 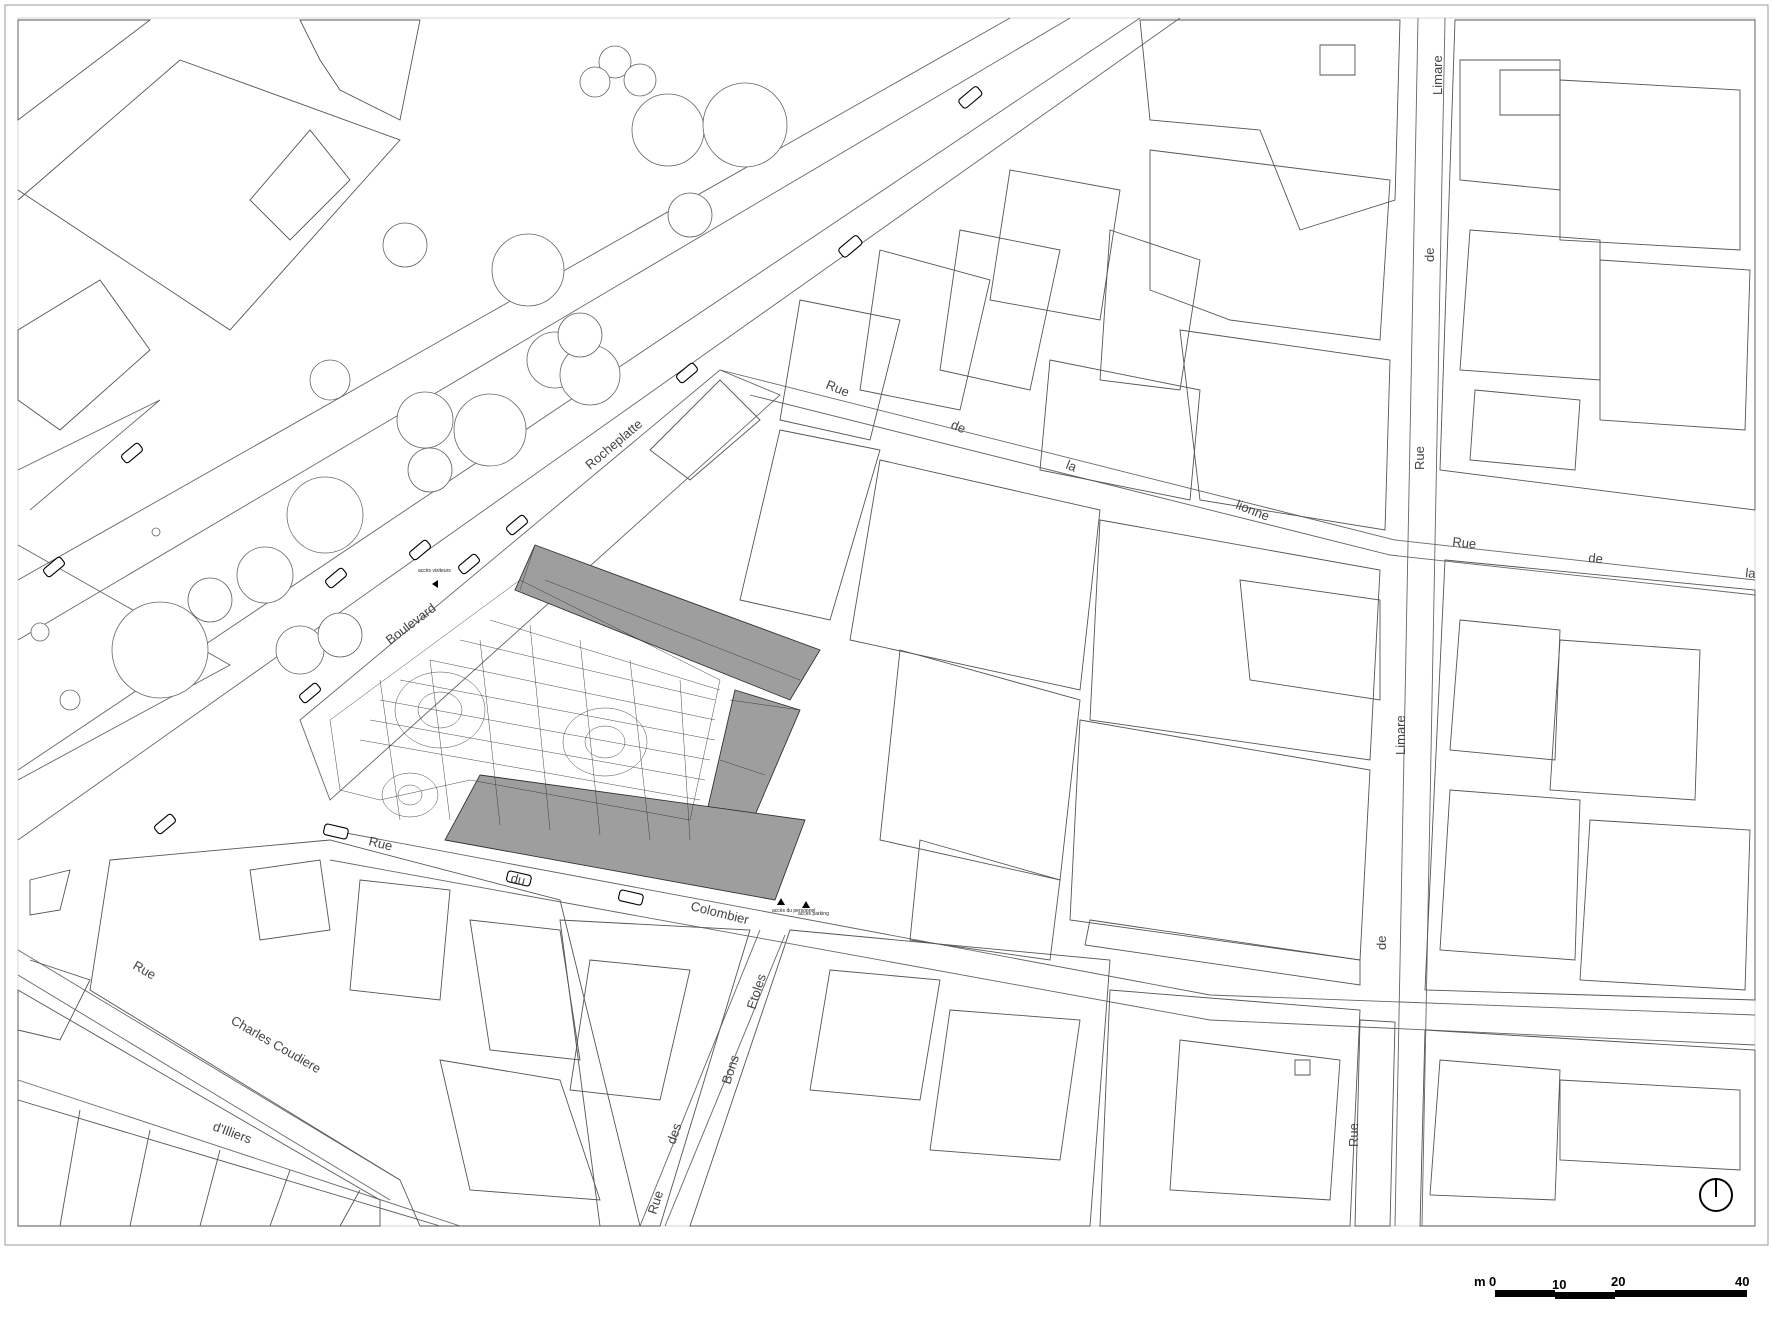 I want to click on label-limare-top-2: de, so click(x=1429, y=255).